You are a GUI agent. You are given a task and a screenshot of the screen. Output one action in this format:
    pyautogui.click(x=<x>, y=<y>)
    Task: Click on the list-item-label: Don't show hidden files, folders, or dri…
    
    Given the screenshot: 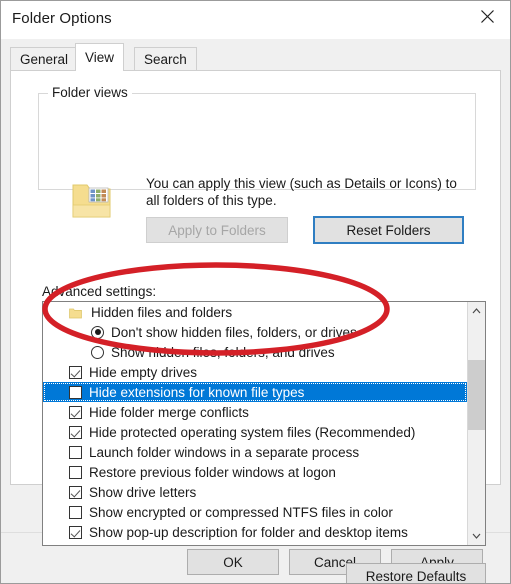 What is the action you would take?
    pyautogui.click(x=234, y=332)
    